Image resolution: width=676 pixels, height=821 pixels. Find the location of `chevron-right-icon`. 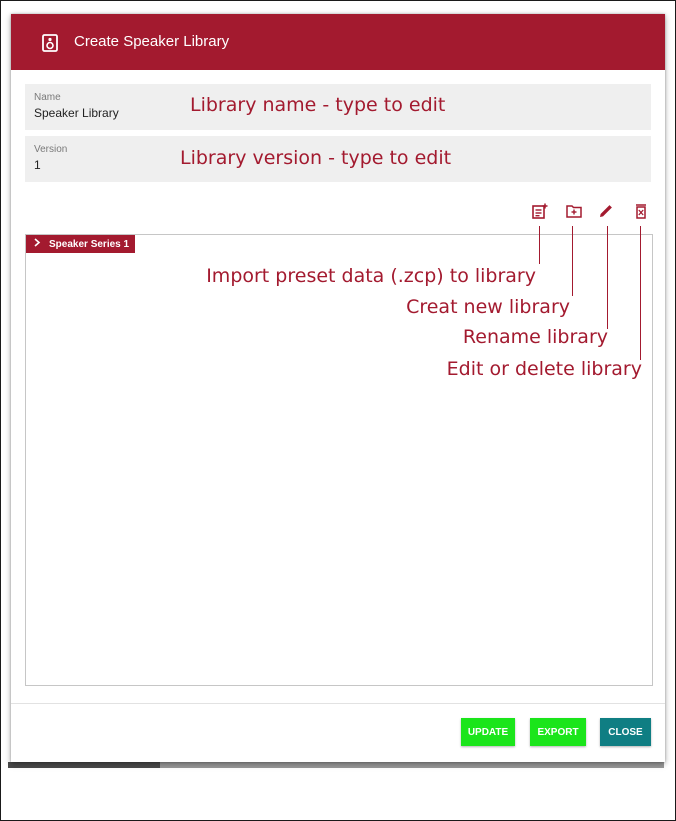

chevron-right-icon is located at coordinates (37, 244).